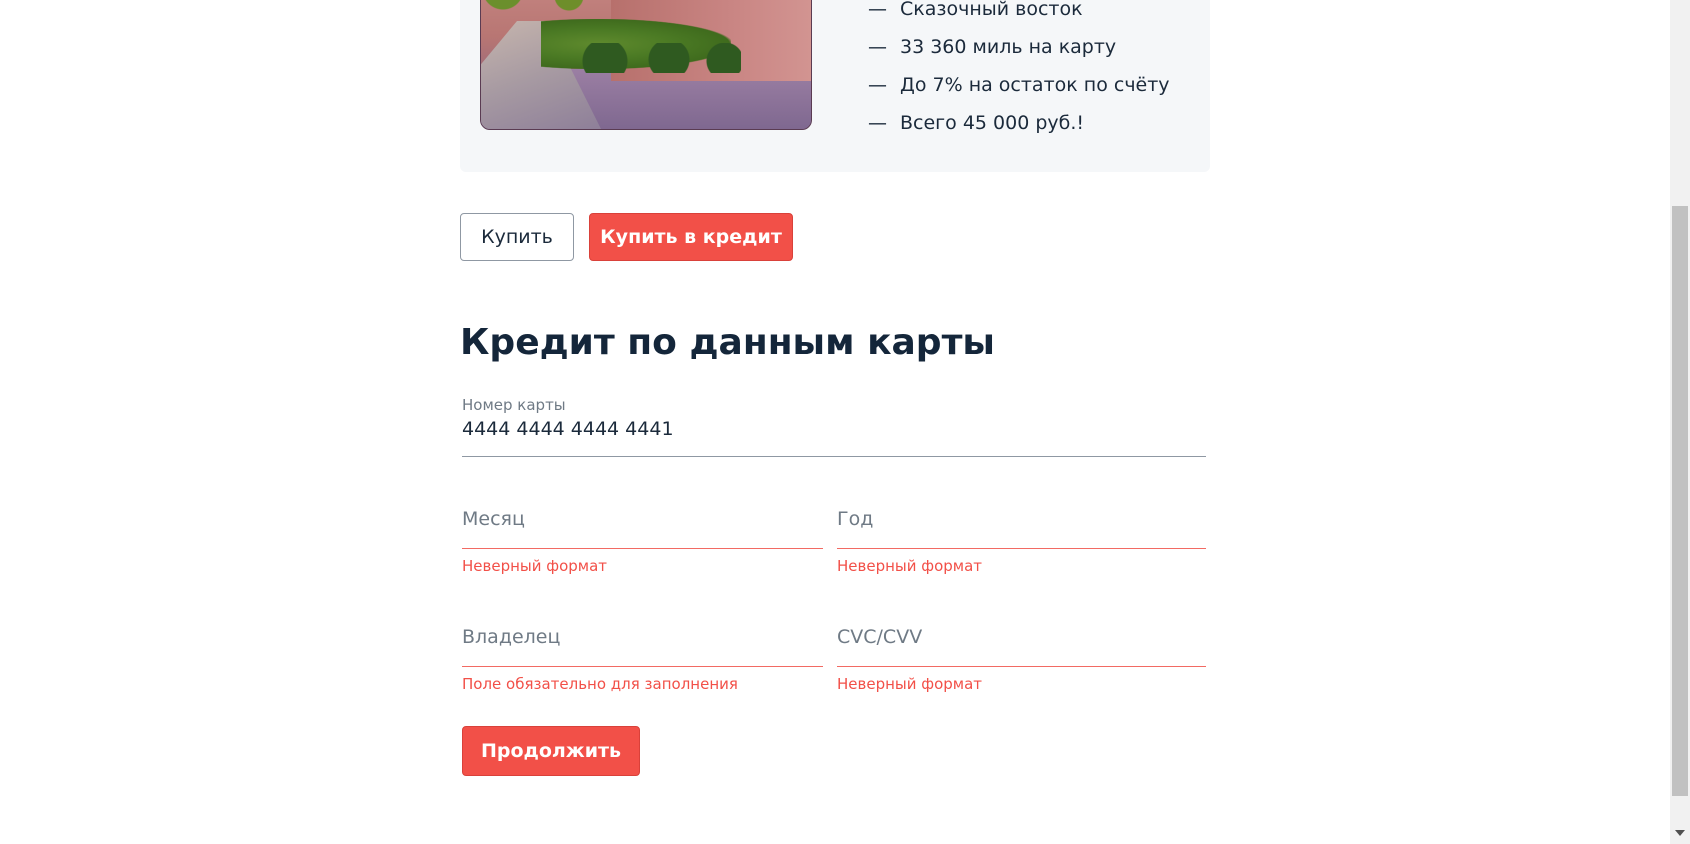 This screenshot has height=844, width=1690. I want to click on month-underline, so click(642, 548).